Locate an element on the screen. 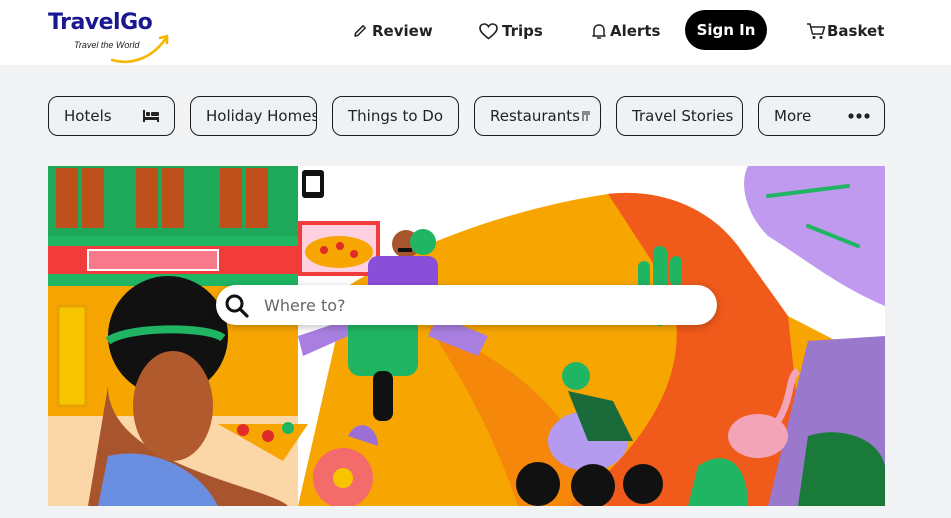 The width and height of the screenshot is (951, 518). category-travel-stories: Travel Stories is located at coordinates (679, 116).